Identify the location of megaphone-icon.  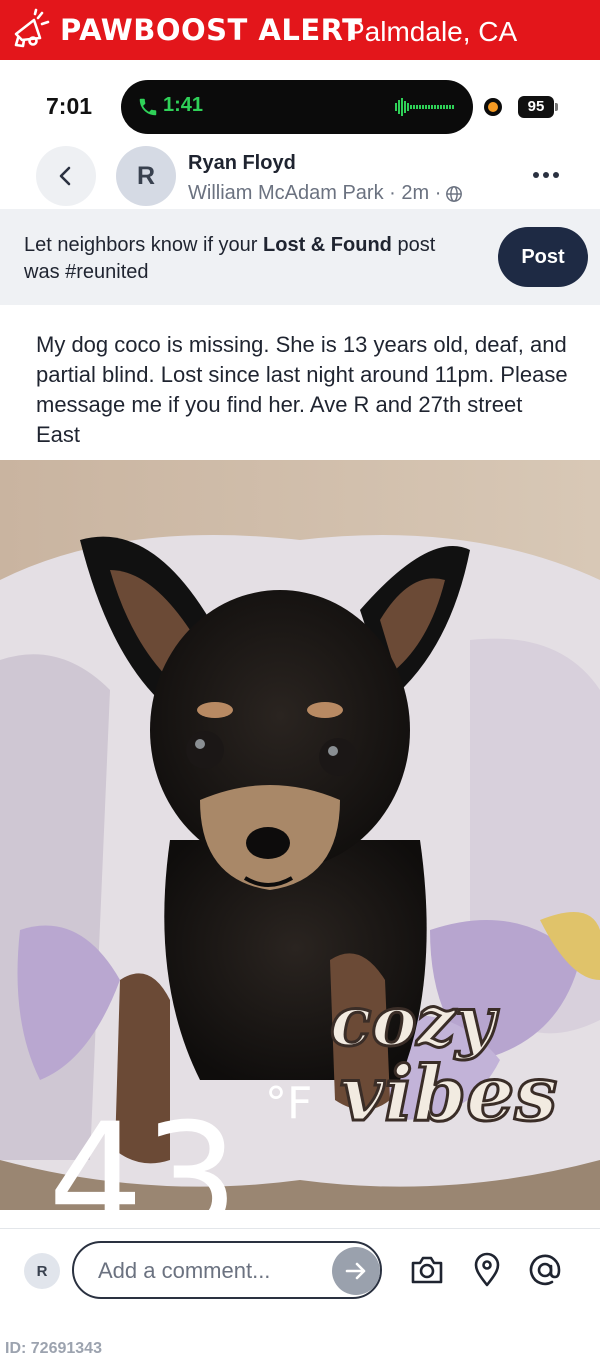
(32, 28).